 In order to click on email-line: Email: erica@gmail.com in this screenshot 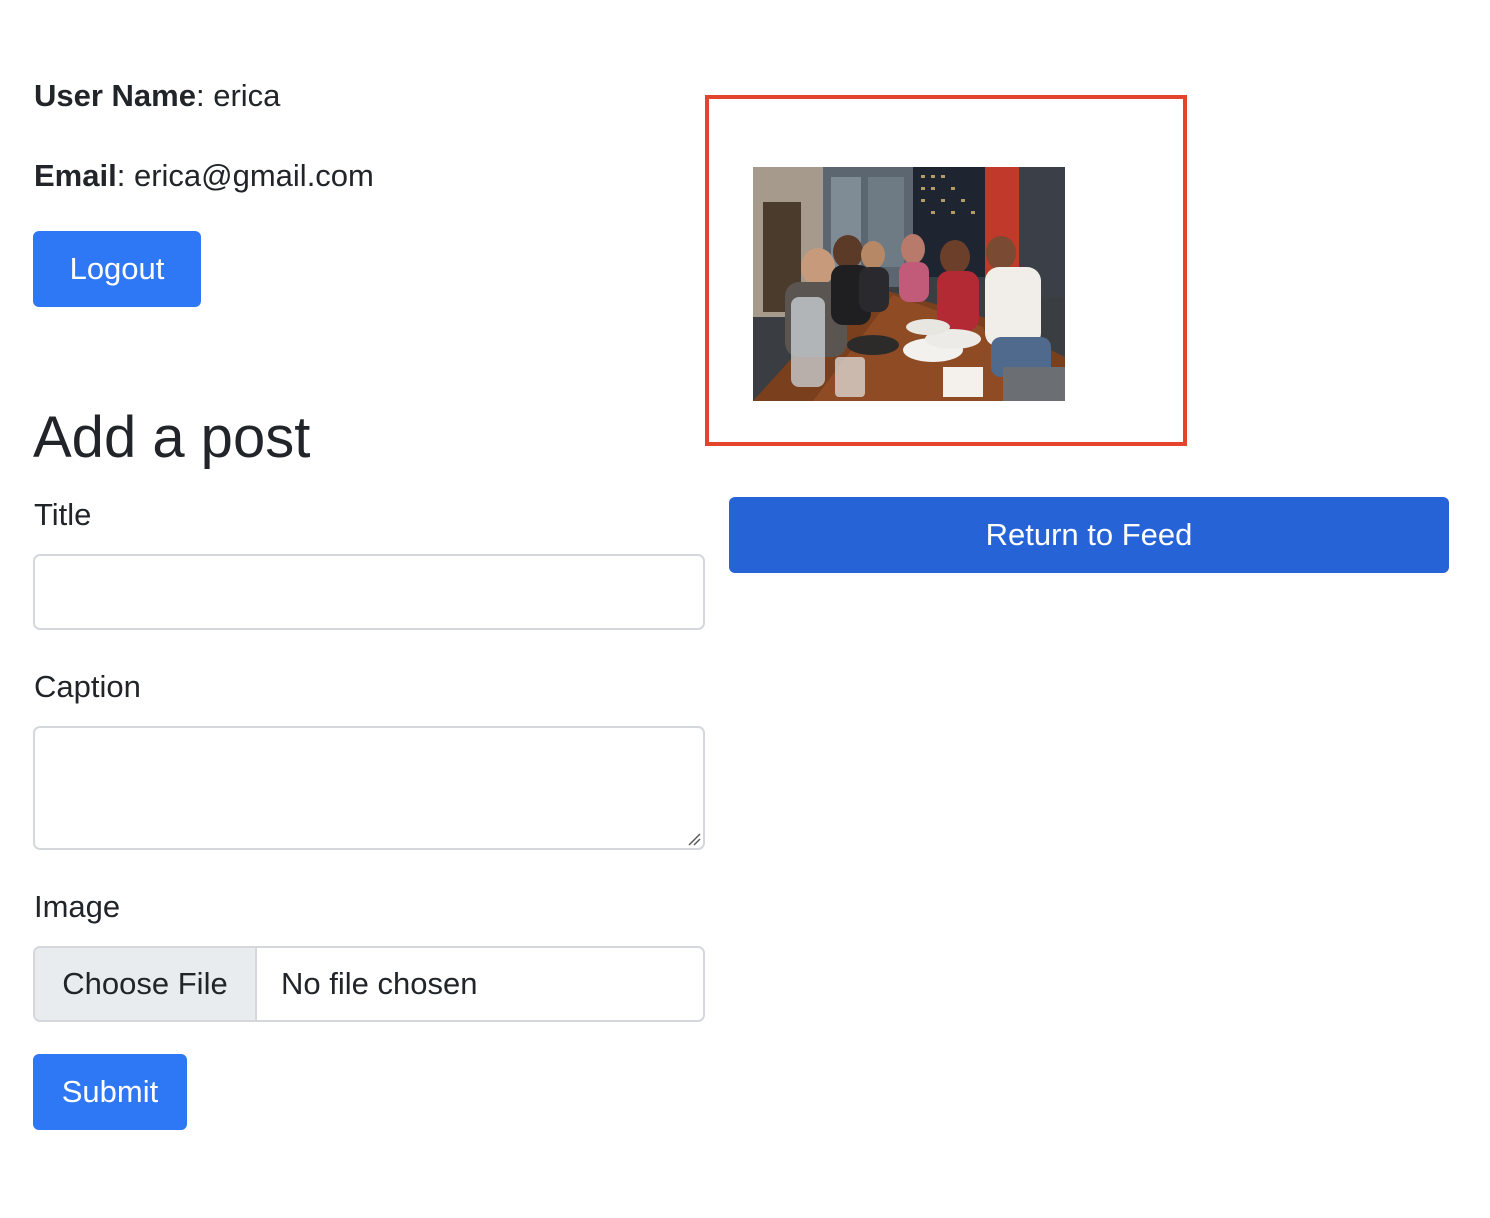, I will do `click(204, 175)`.